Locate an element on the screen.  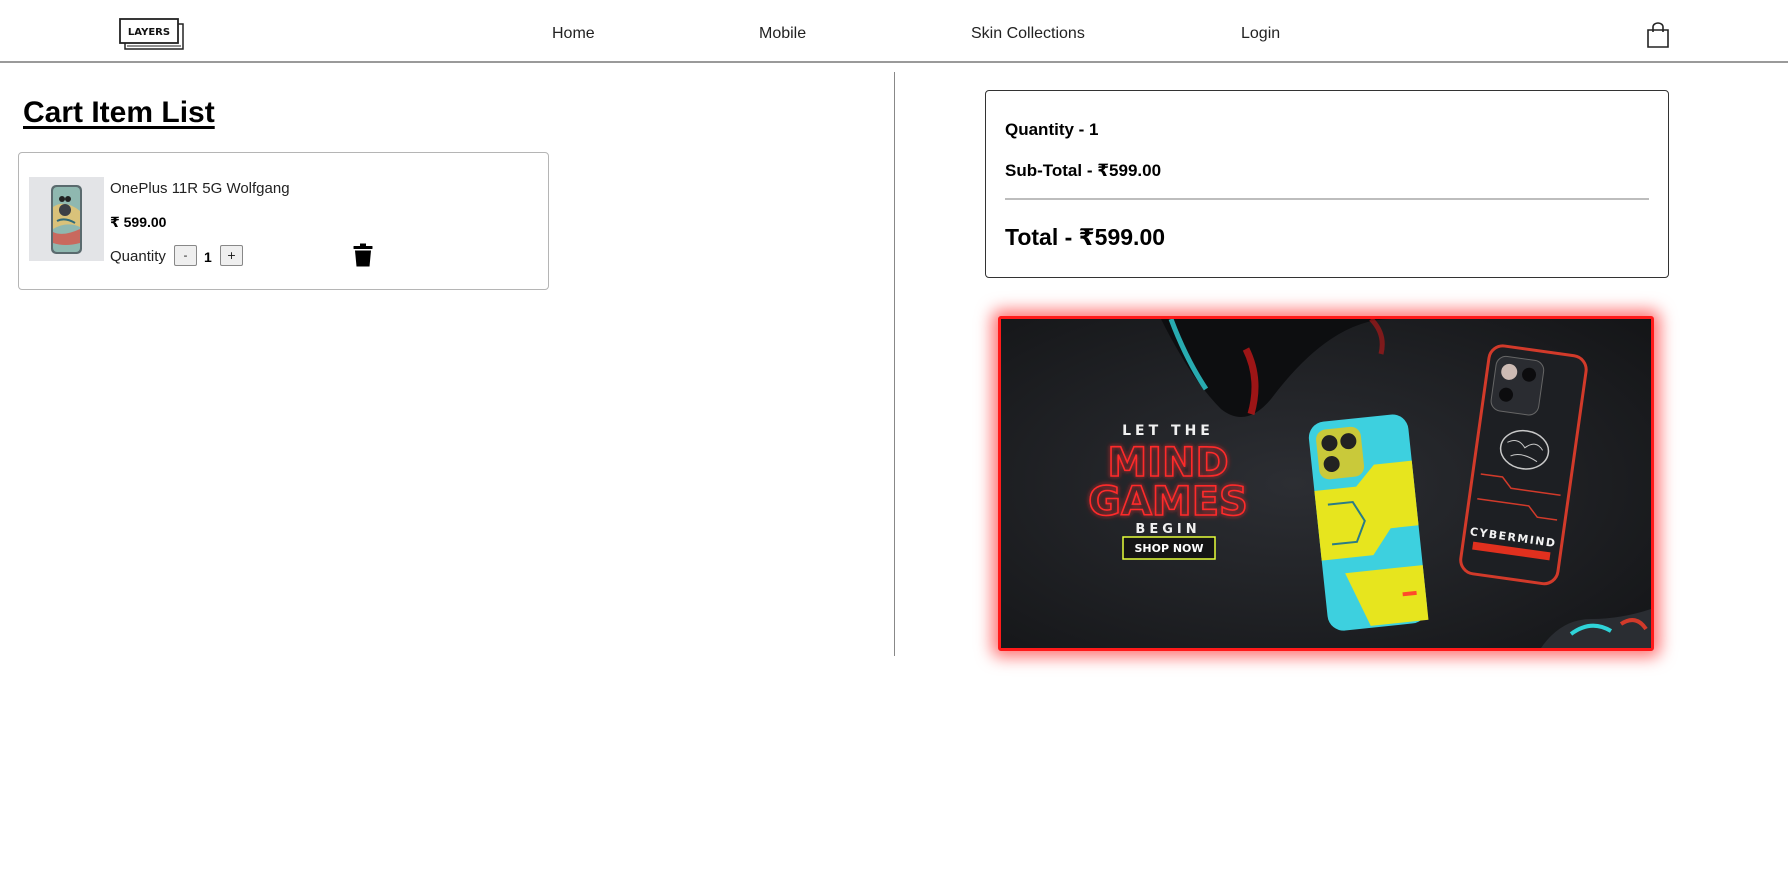
nav-login: Login is located at coordinates (1260, 34).